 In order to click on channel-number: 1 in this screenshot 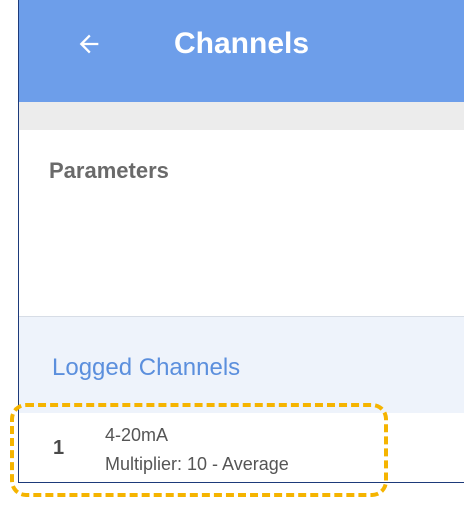, I will do `click(59, 448)`.